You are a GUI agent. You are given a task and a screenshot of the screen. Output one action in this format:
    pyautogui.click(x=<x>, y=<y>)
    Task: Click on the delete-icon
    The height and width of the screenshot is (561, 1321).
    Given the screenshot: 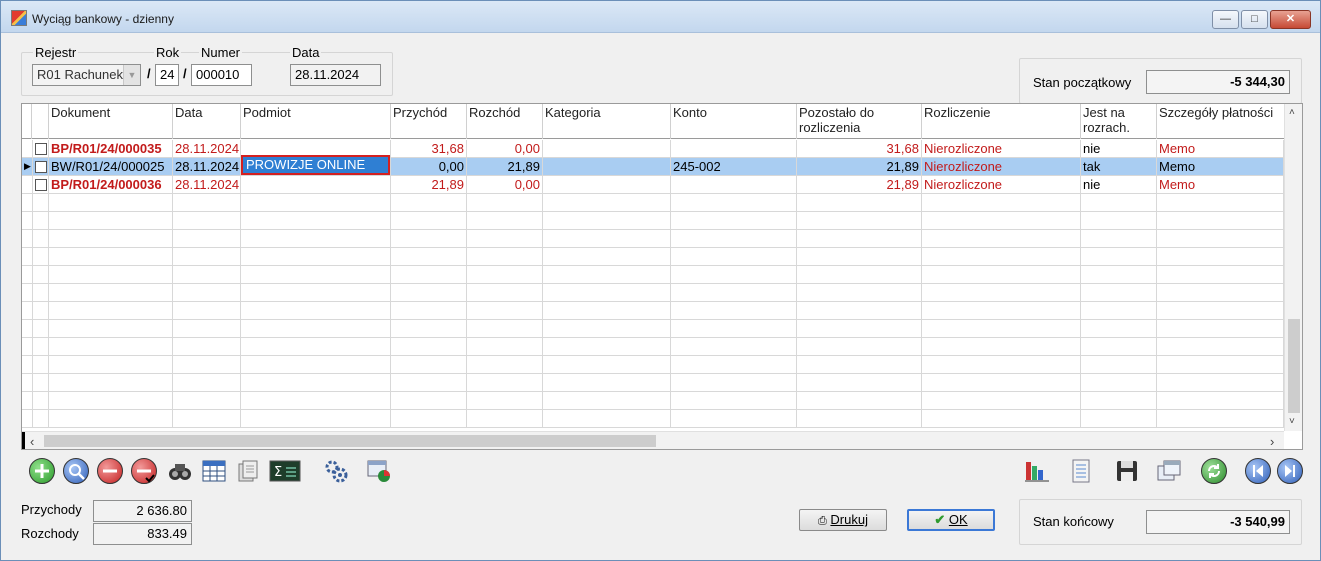 What is the action you would take?
    pyautogui.click(x=110, y=471)
    